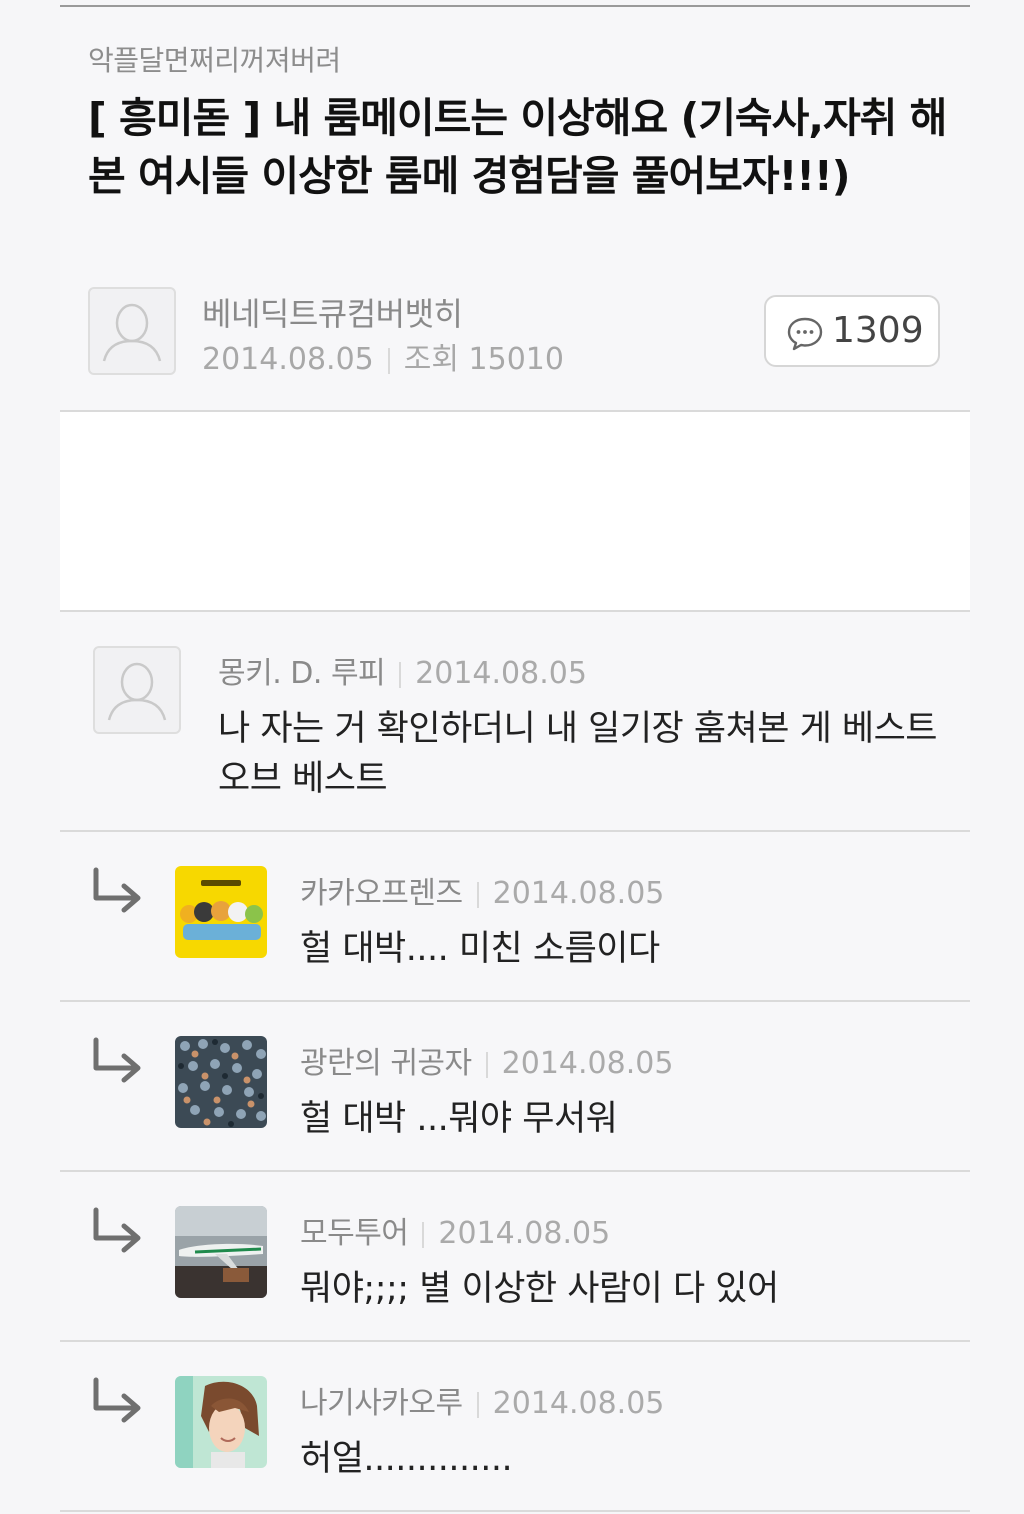  Describe the element at coordinates (805, 334) in the screenshot. I see `speech-bubble-icon` at that location.